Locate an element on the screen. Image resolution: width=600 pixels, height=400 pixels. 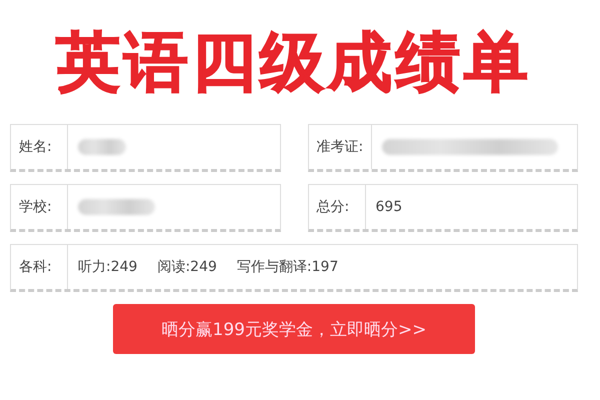
field-label: 学校: is located at coordinates (39, 207).